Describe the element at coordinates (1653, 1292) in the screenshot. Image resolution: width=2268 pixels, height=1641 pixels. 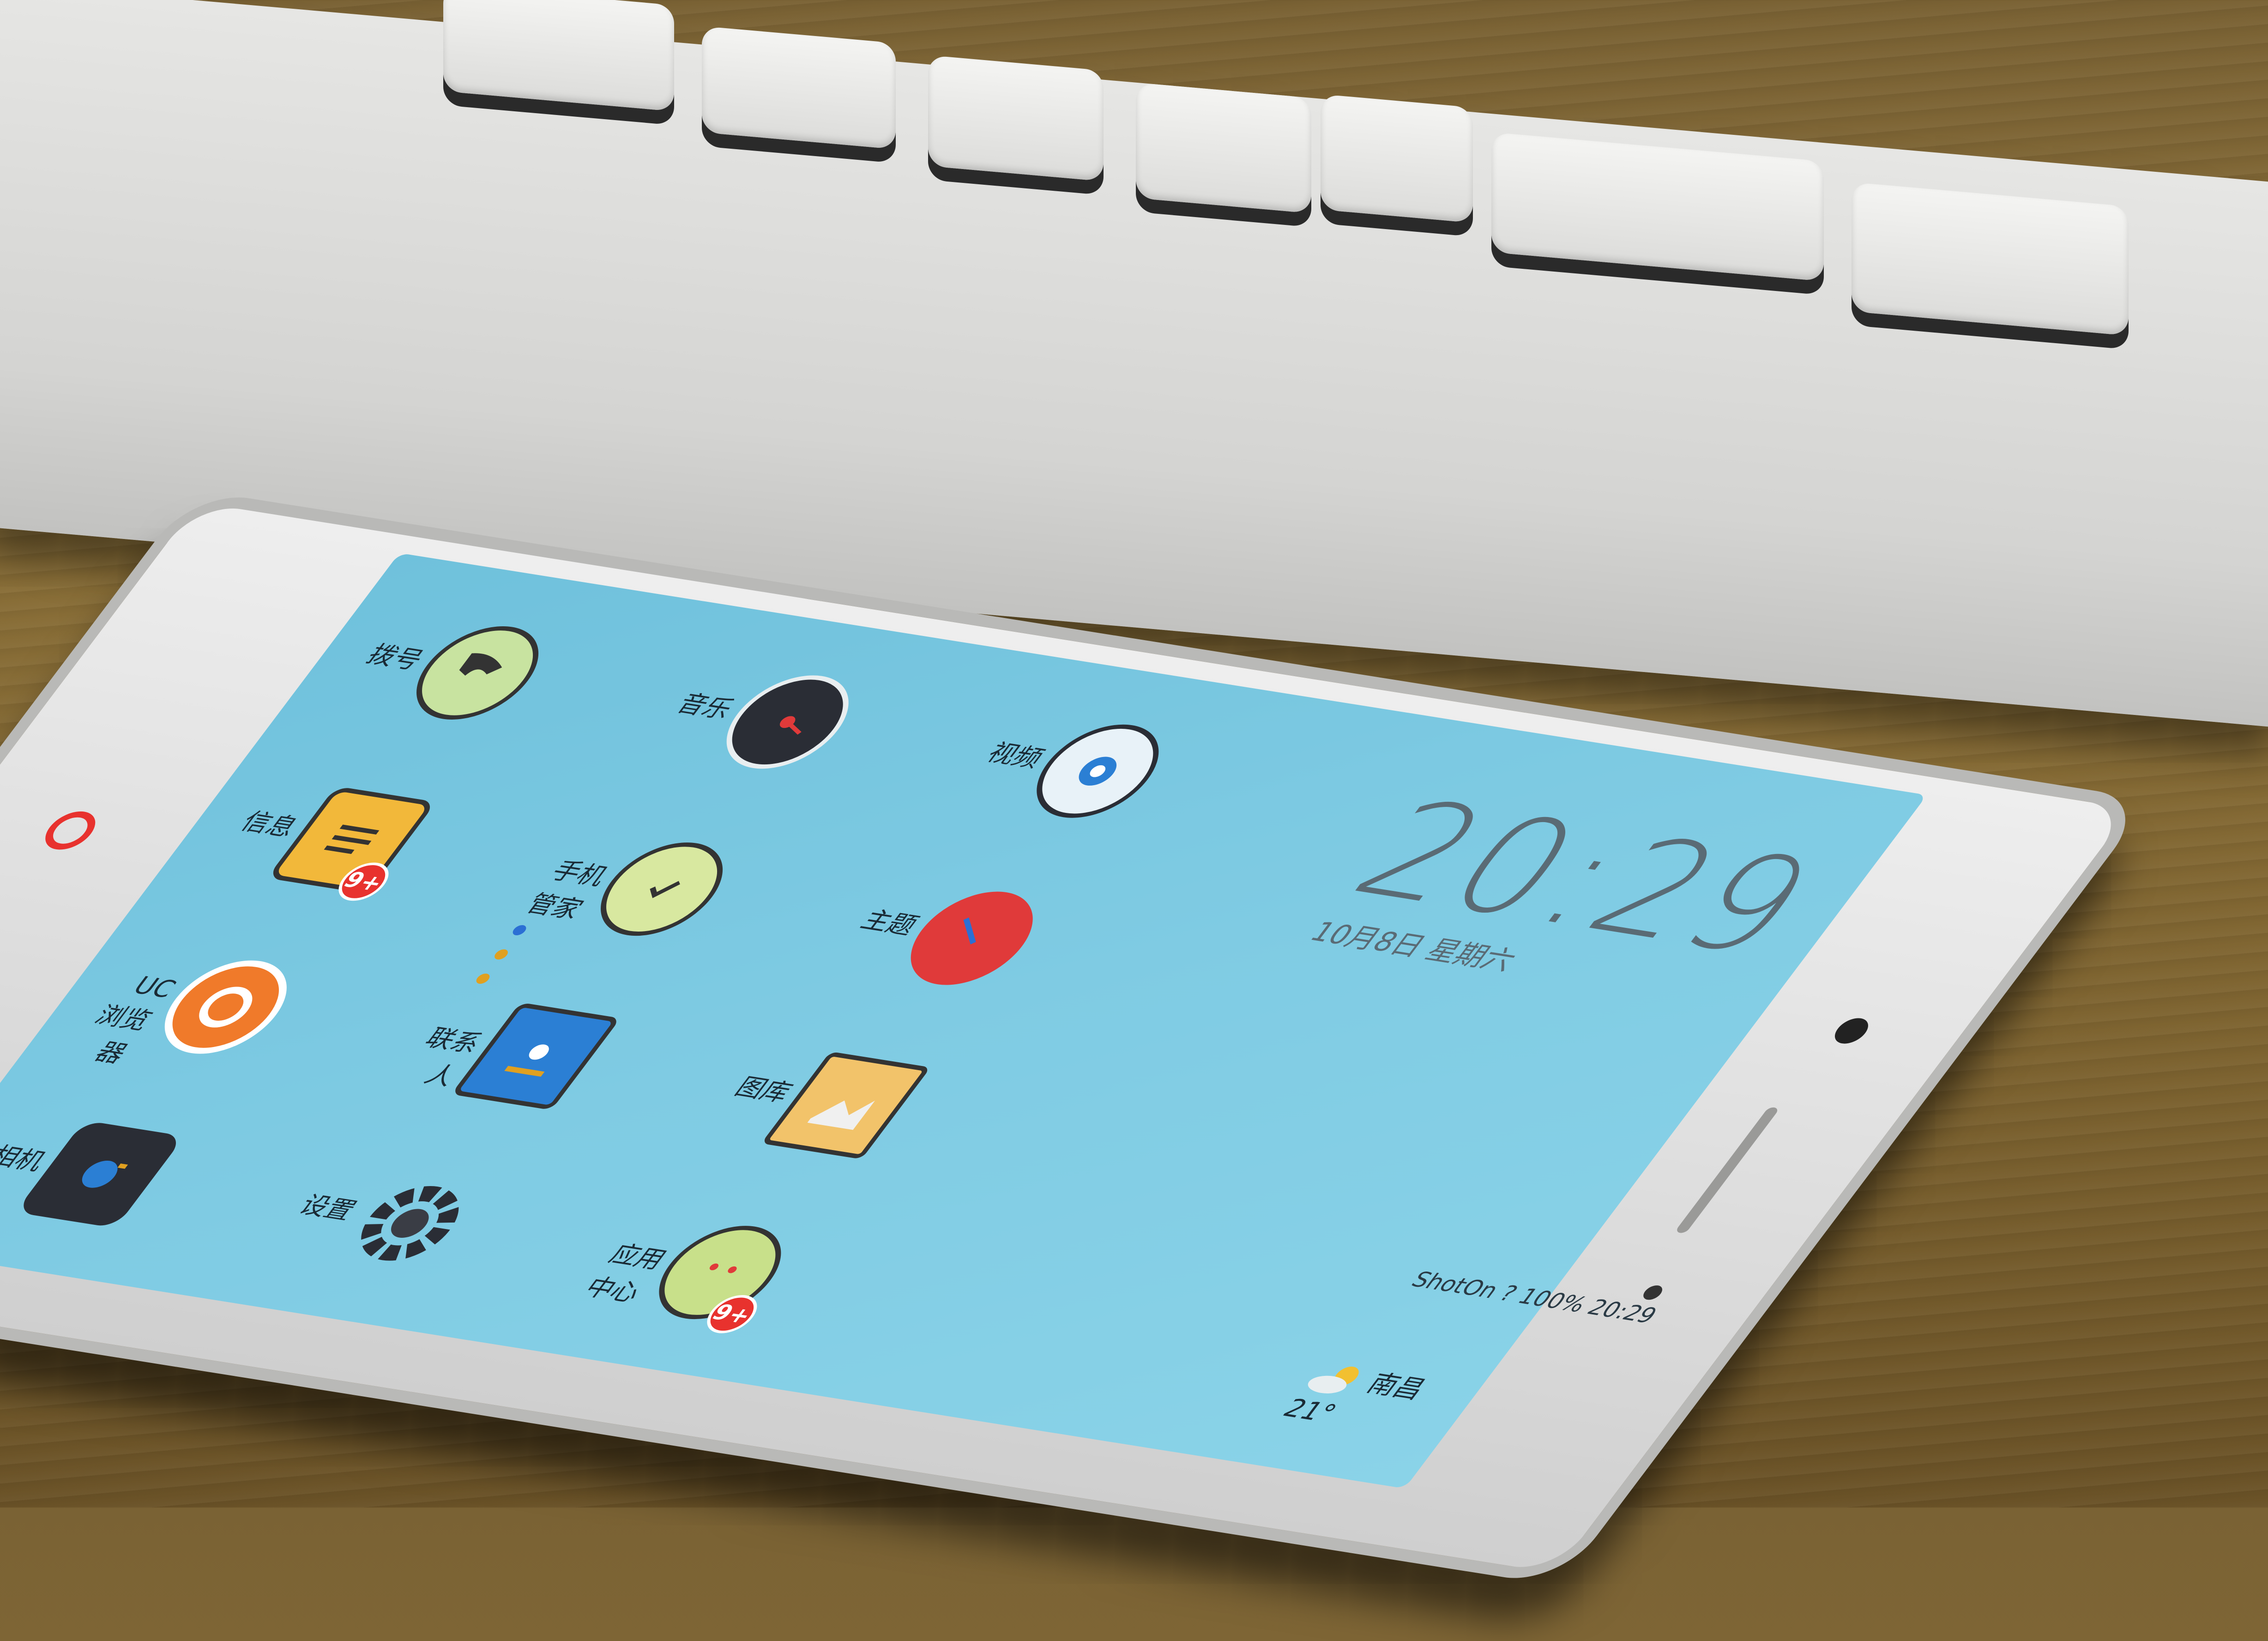
I see `proximity-sensor` at that location.